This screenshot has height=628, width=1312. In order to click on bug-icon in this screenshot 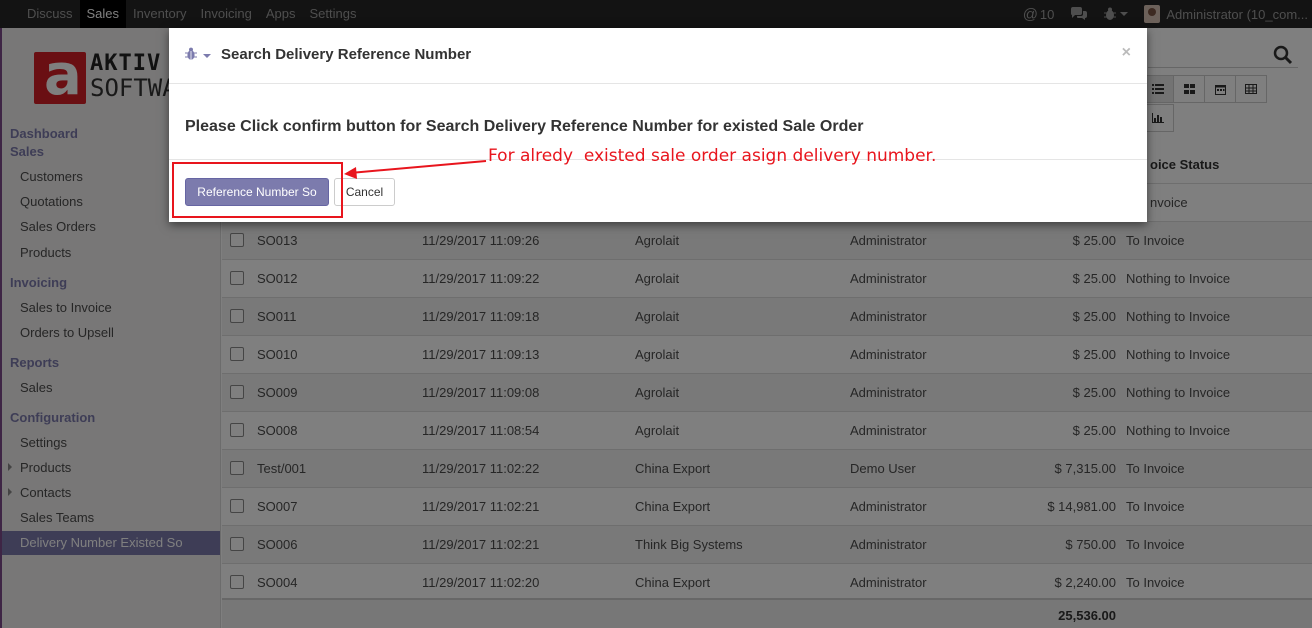, I will do `click(191, 54)`.